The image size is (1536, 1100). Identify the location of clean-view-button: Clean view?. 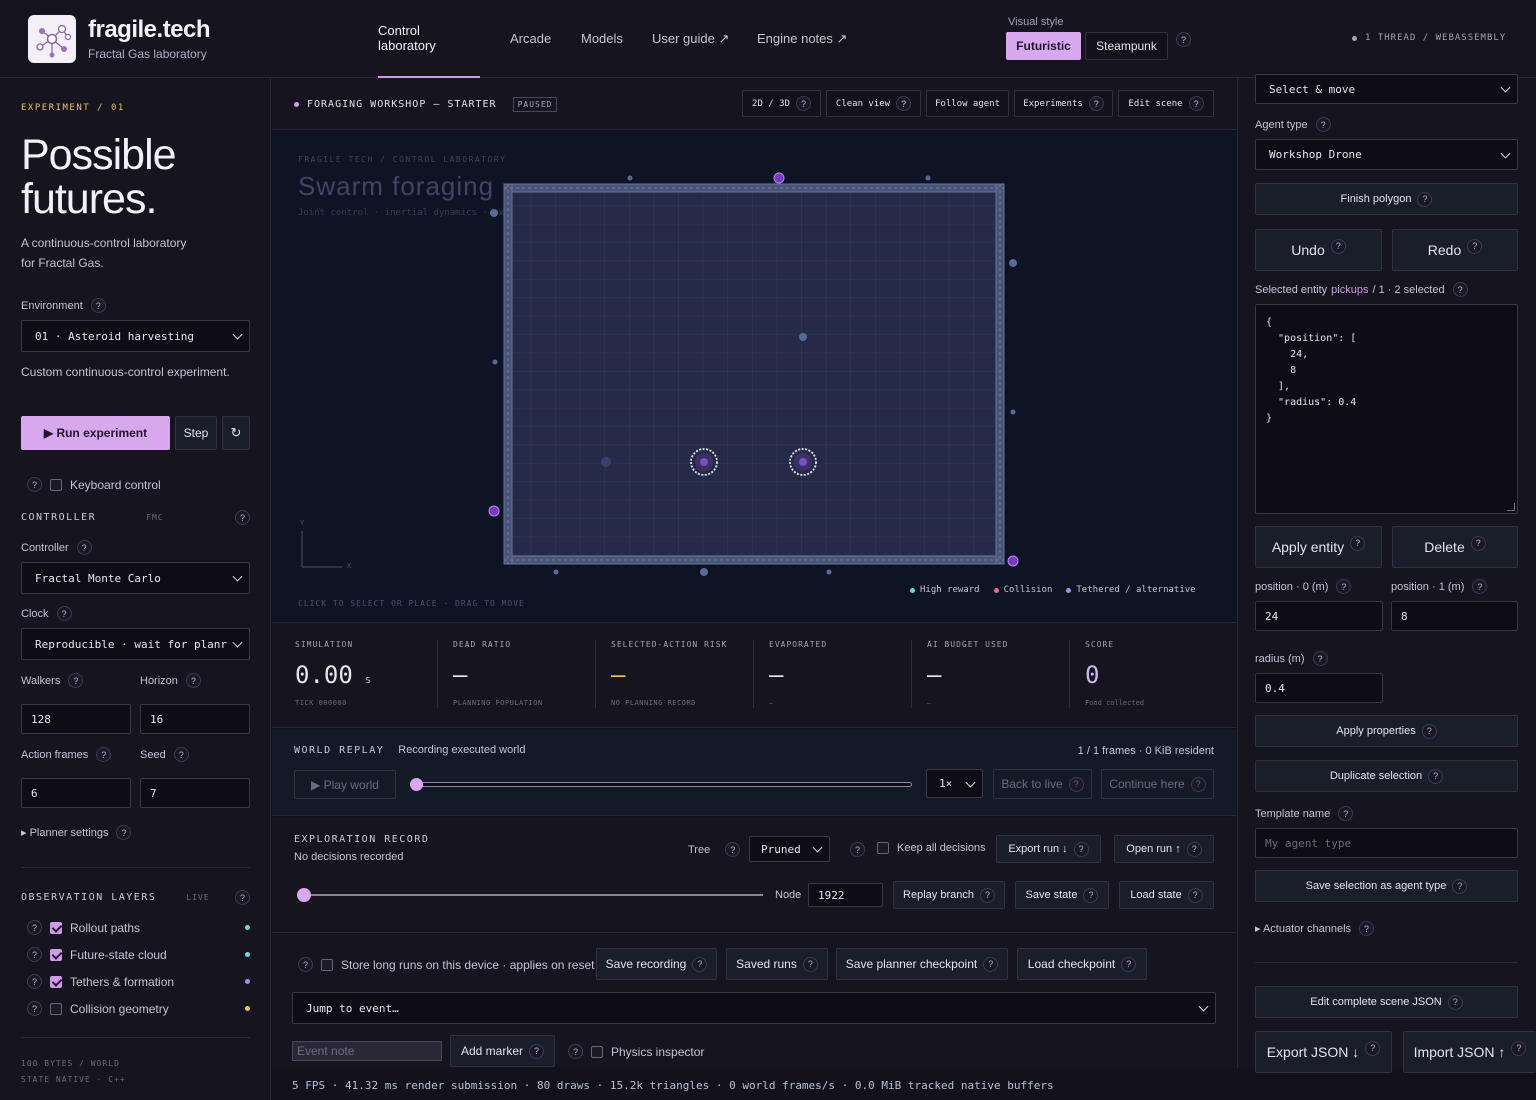
(873, 103).